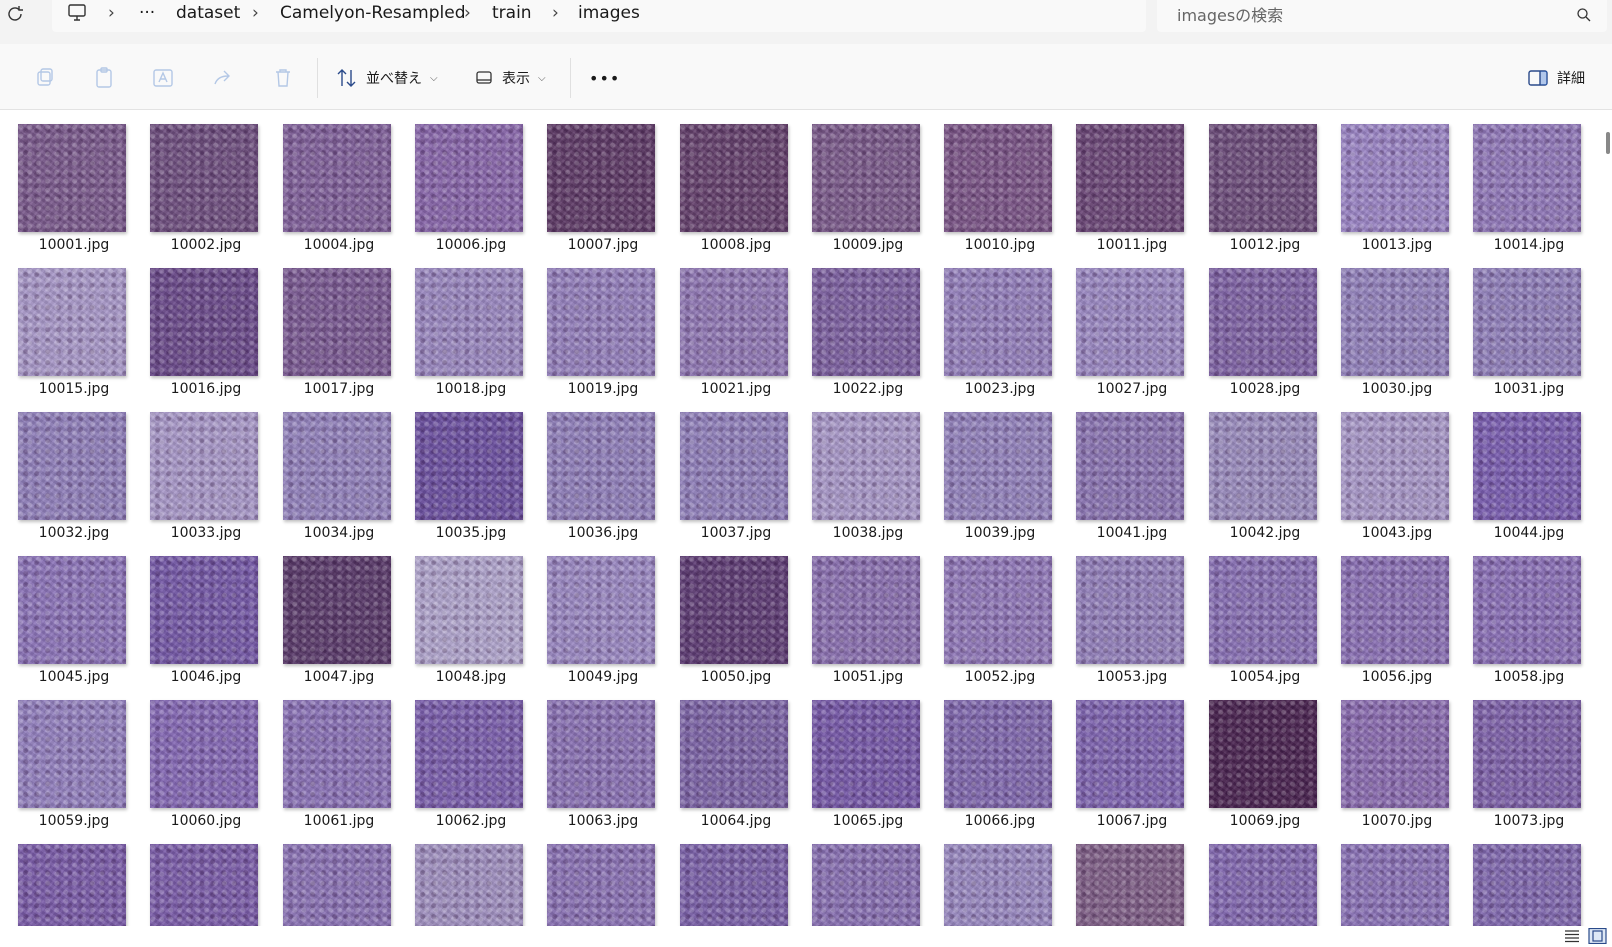 This screenshot has height=947, width=1612. I want to click on file-item: 10035.jpg, so click(463, 468).